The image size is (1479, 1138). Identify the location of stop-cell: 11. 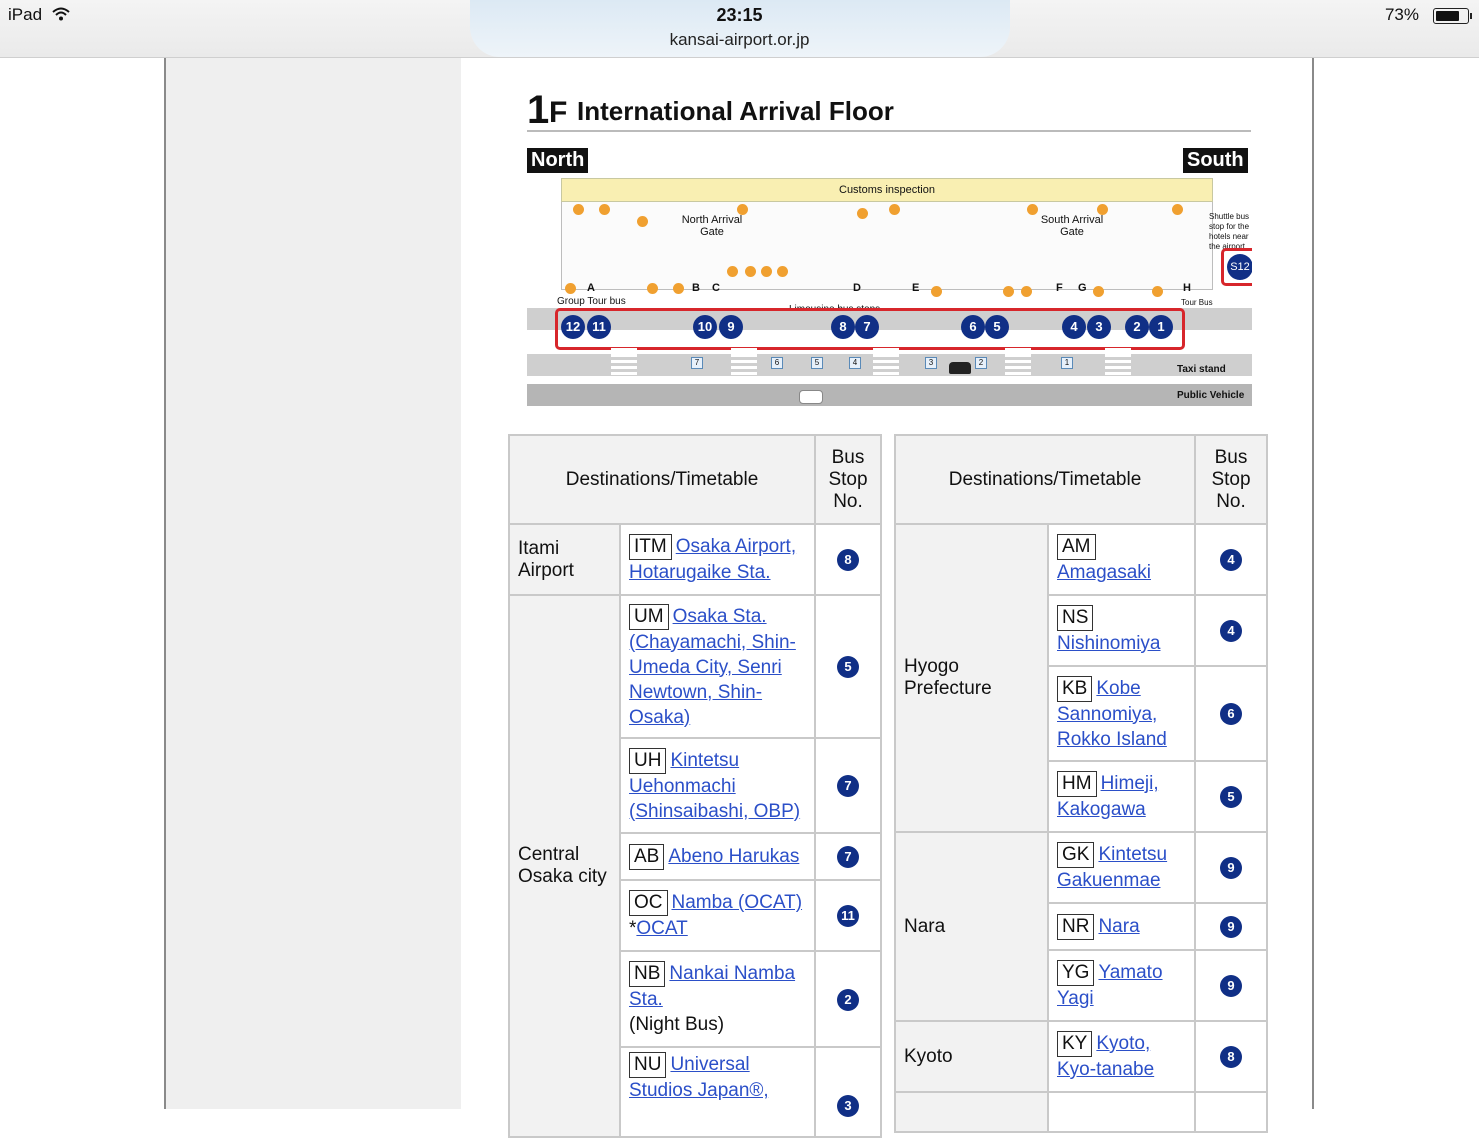
(848, 915).